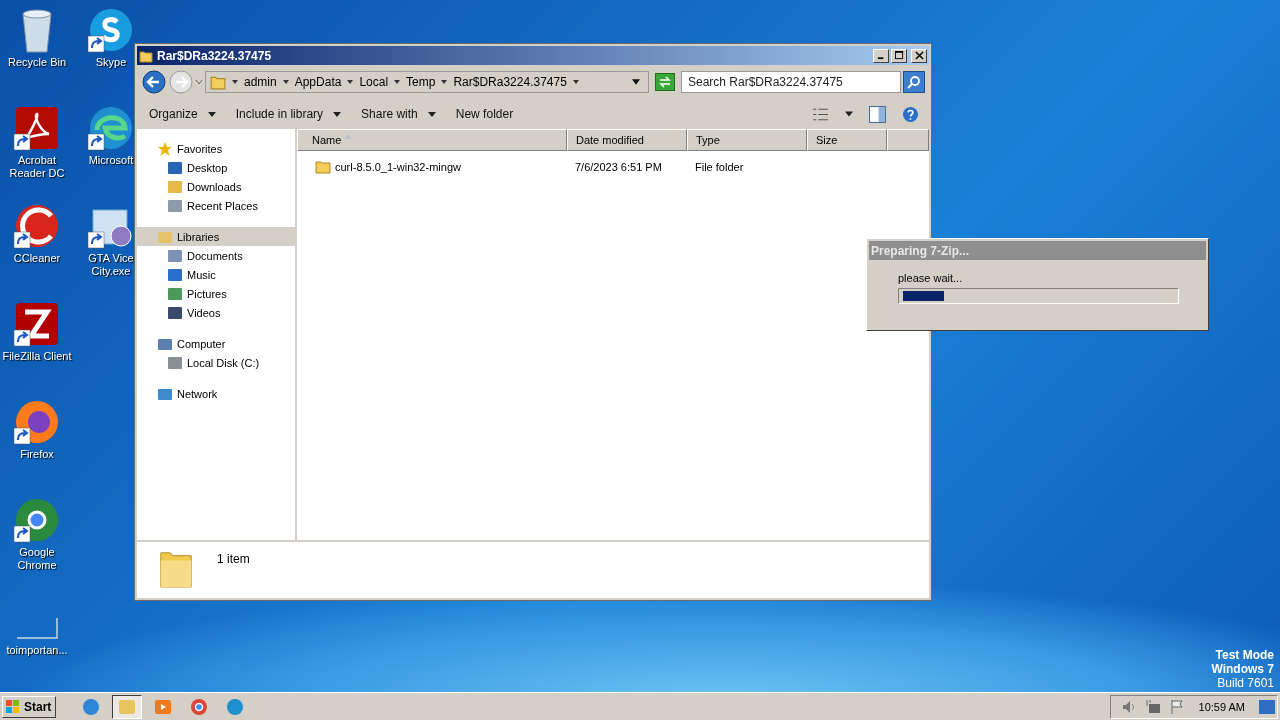 The width and height of the screenshot is (1280, 720). Describe the element at coordinates (216, 186) in the screenshot. I see `nav-item: Downloads` at that location.